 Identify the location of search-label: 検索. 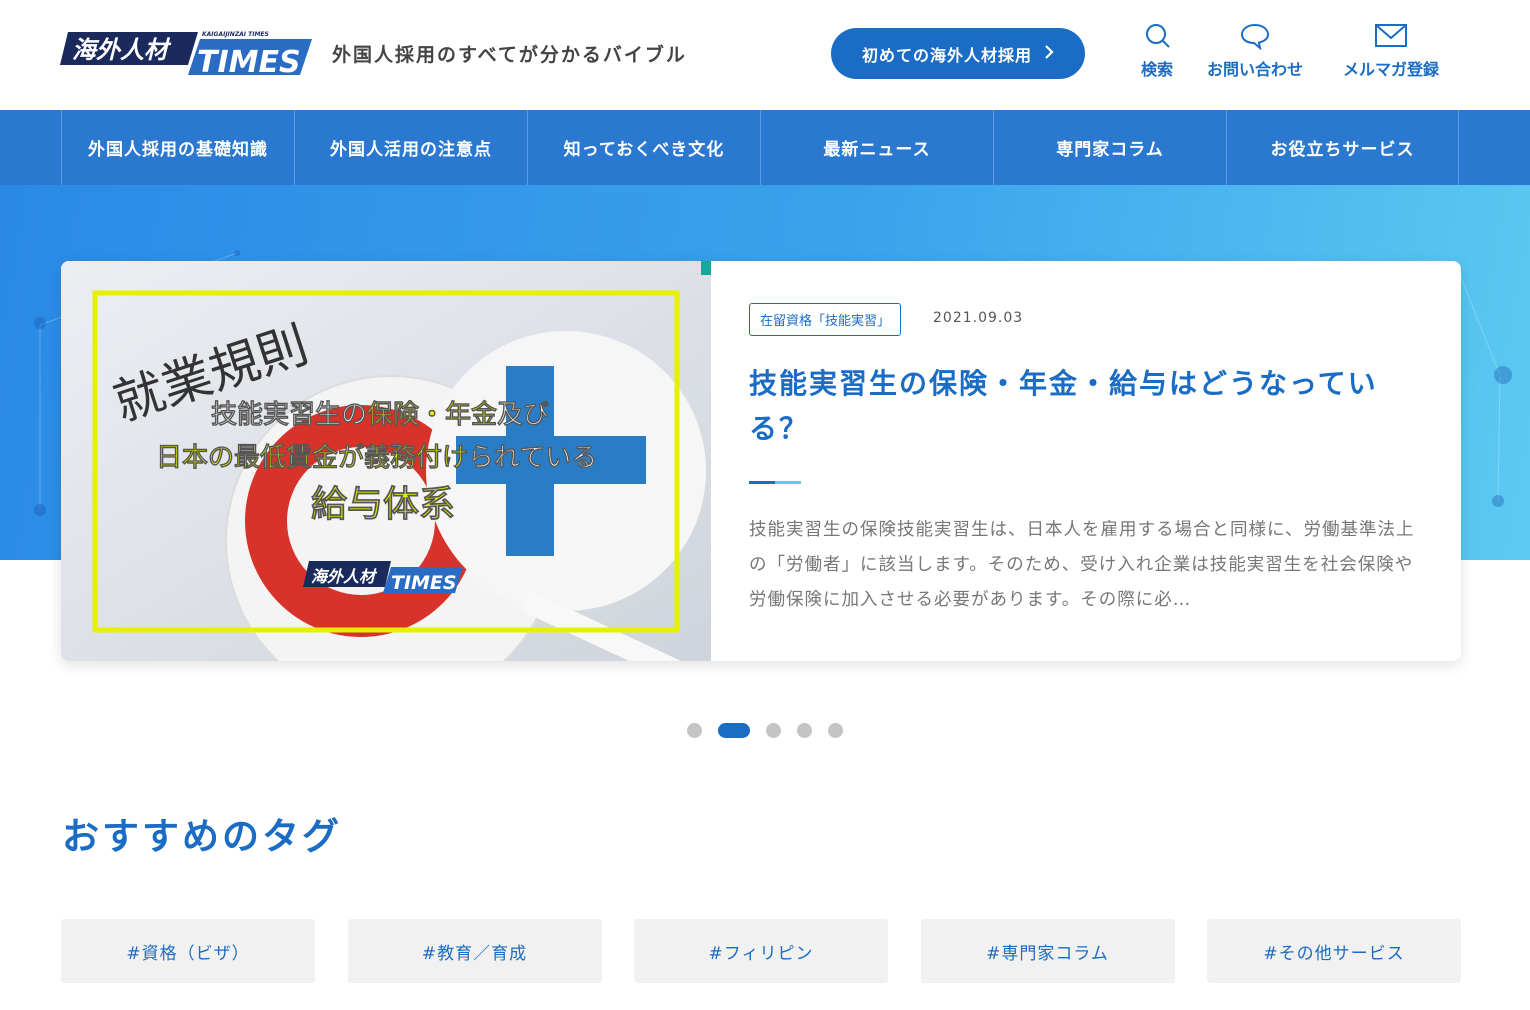
(1157, 69).